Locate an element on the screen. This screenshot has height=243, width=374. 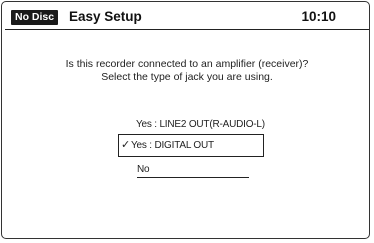
option-digital-out: ✓Yes : DIGITAL OUT is located at coordinates (191, 145).